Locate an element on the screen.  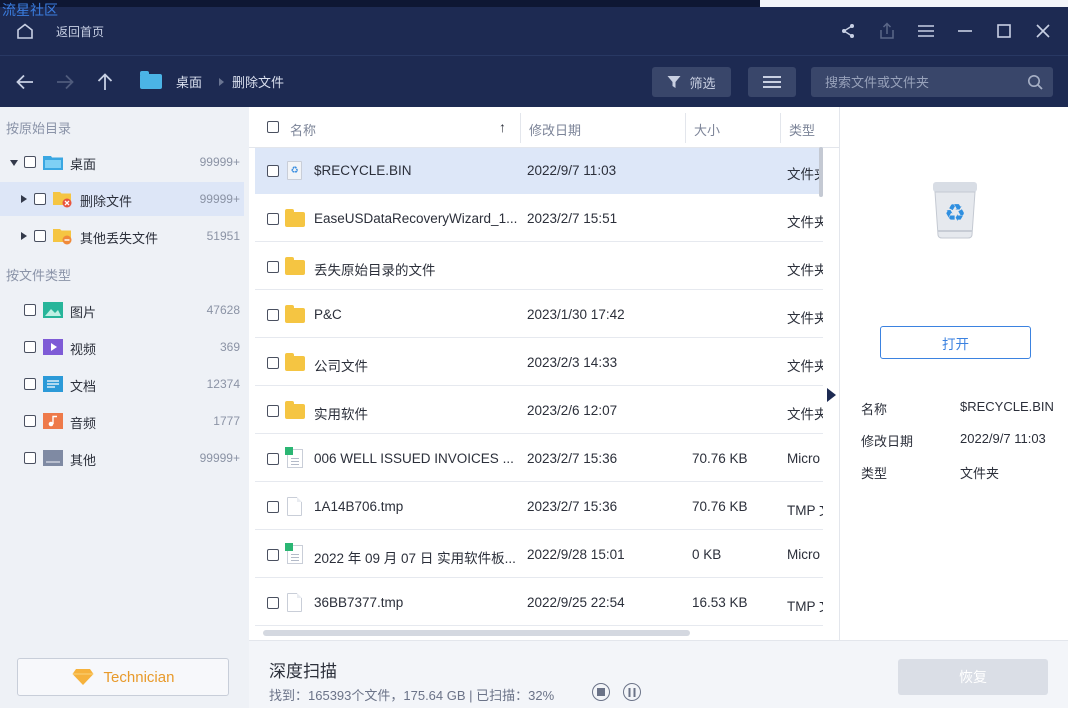
tree-item-count: 99999+ is located at coordinates (219, 162).